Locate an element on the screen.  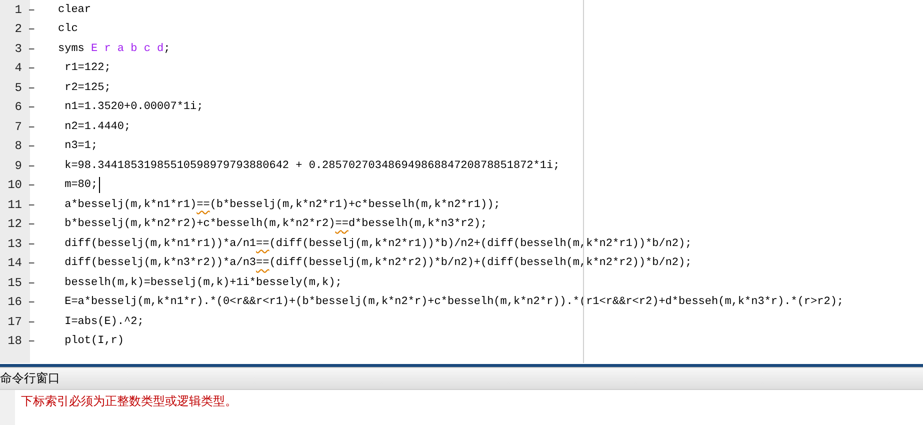
code-line: plot(I,r) is located at coordinates (94, 341).